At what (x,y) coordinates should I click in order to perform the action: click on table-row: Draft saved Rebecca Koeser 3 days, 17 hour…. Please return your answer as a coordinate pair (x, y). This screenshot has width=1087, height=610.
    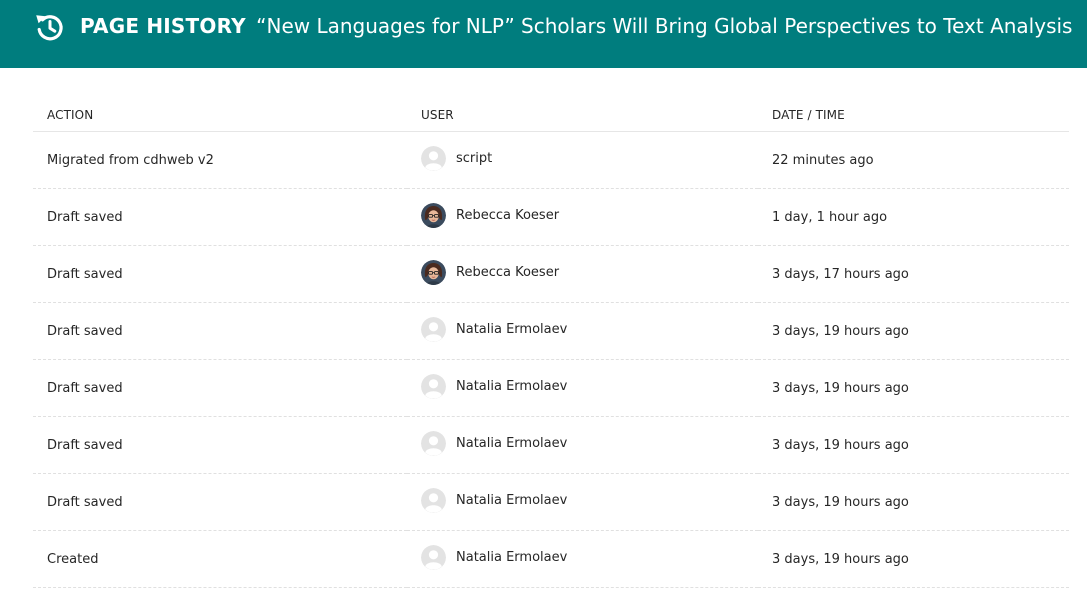
    Looking at the image, I should click on (551, 274).